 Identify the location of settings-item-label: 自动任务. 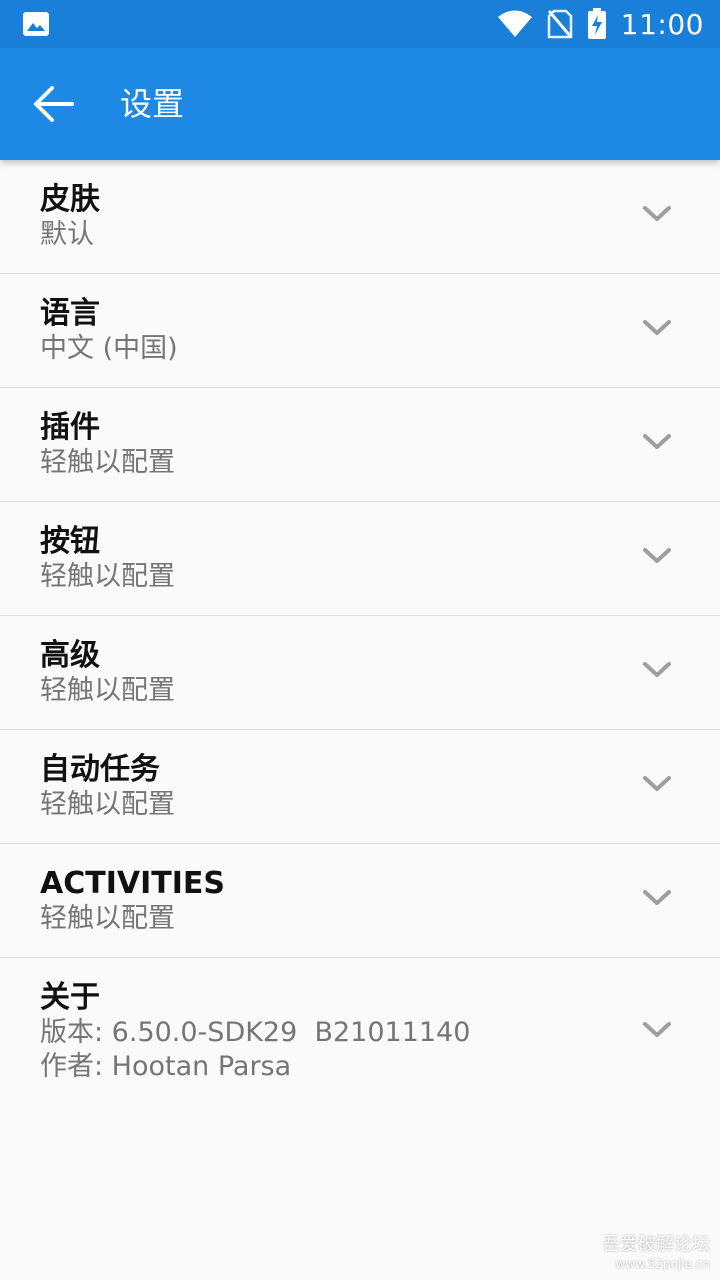
(100, 769).